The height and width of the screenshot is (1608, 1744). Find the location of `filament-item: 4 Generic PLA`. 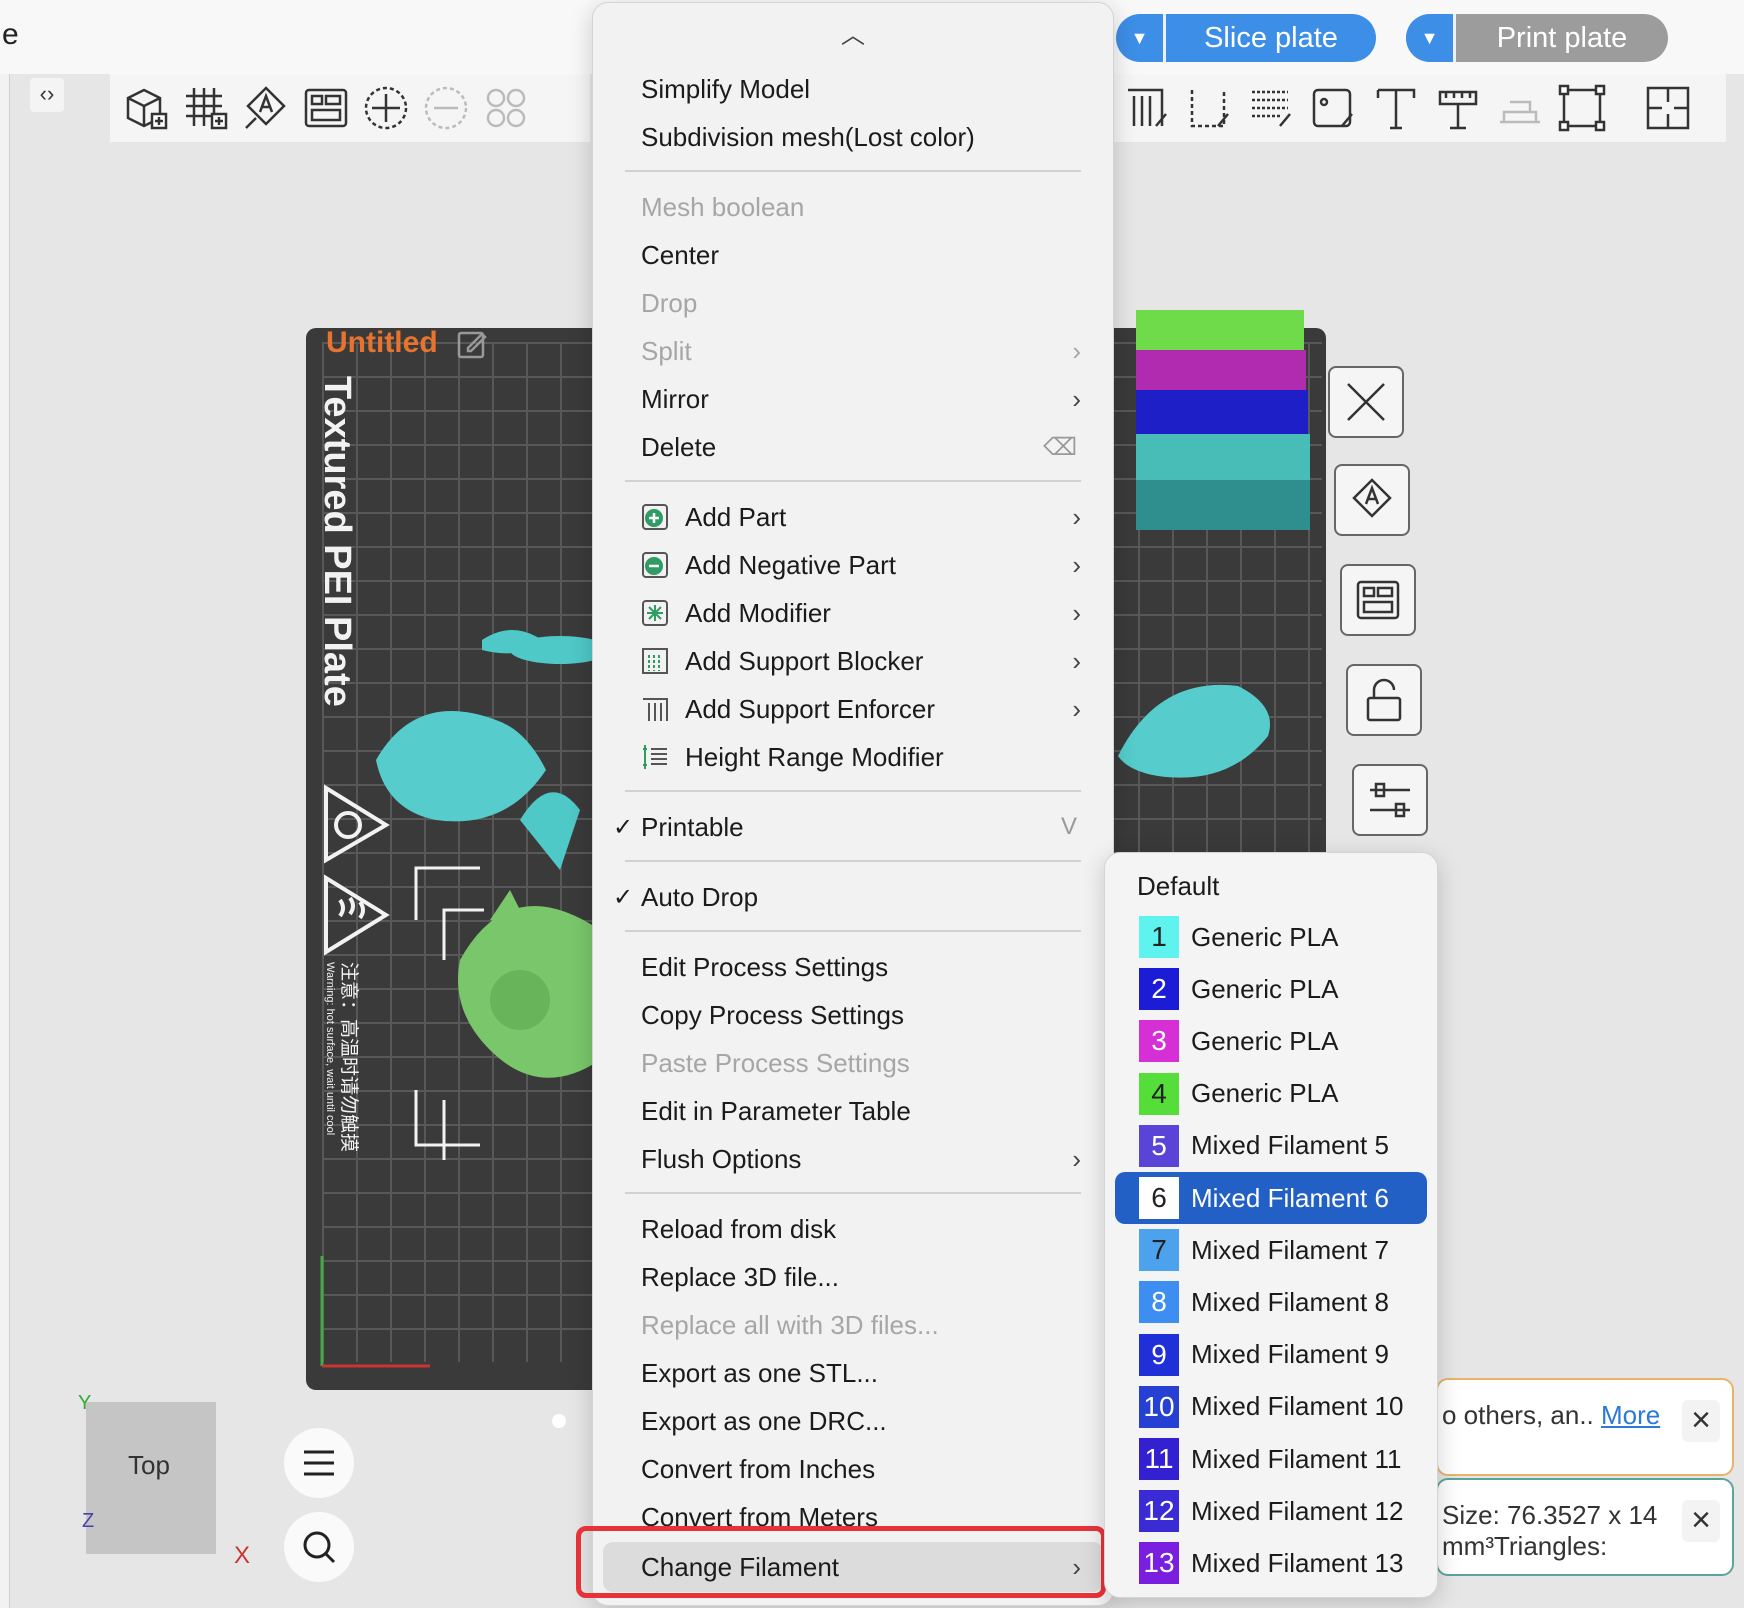

filament-item: 4 Generic PLA is located at coordinates (1271, 1094).